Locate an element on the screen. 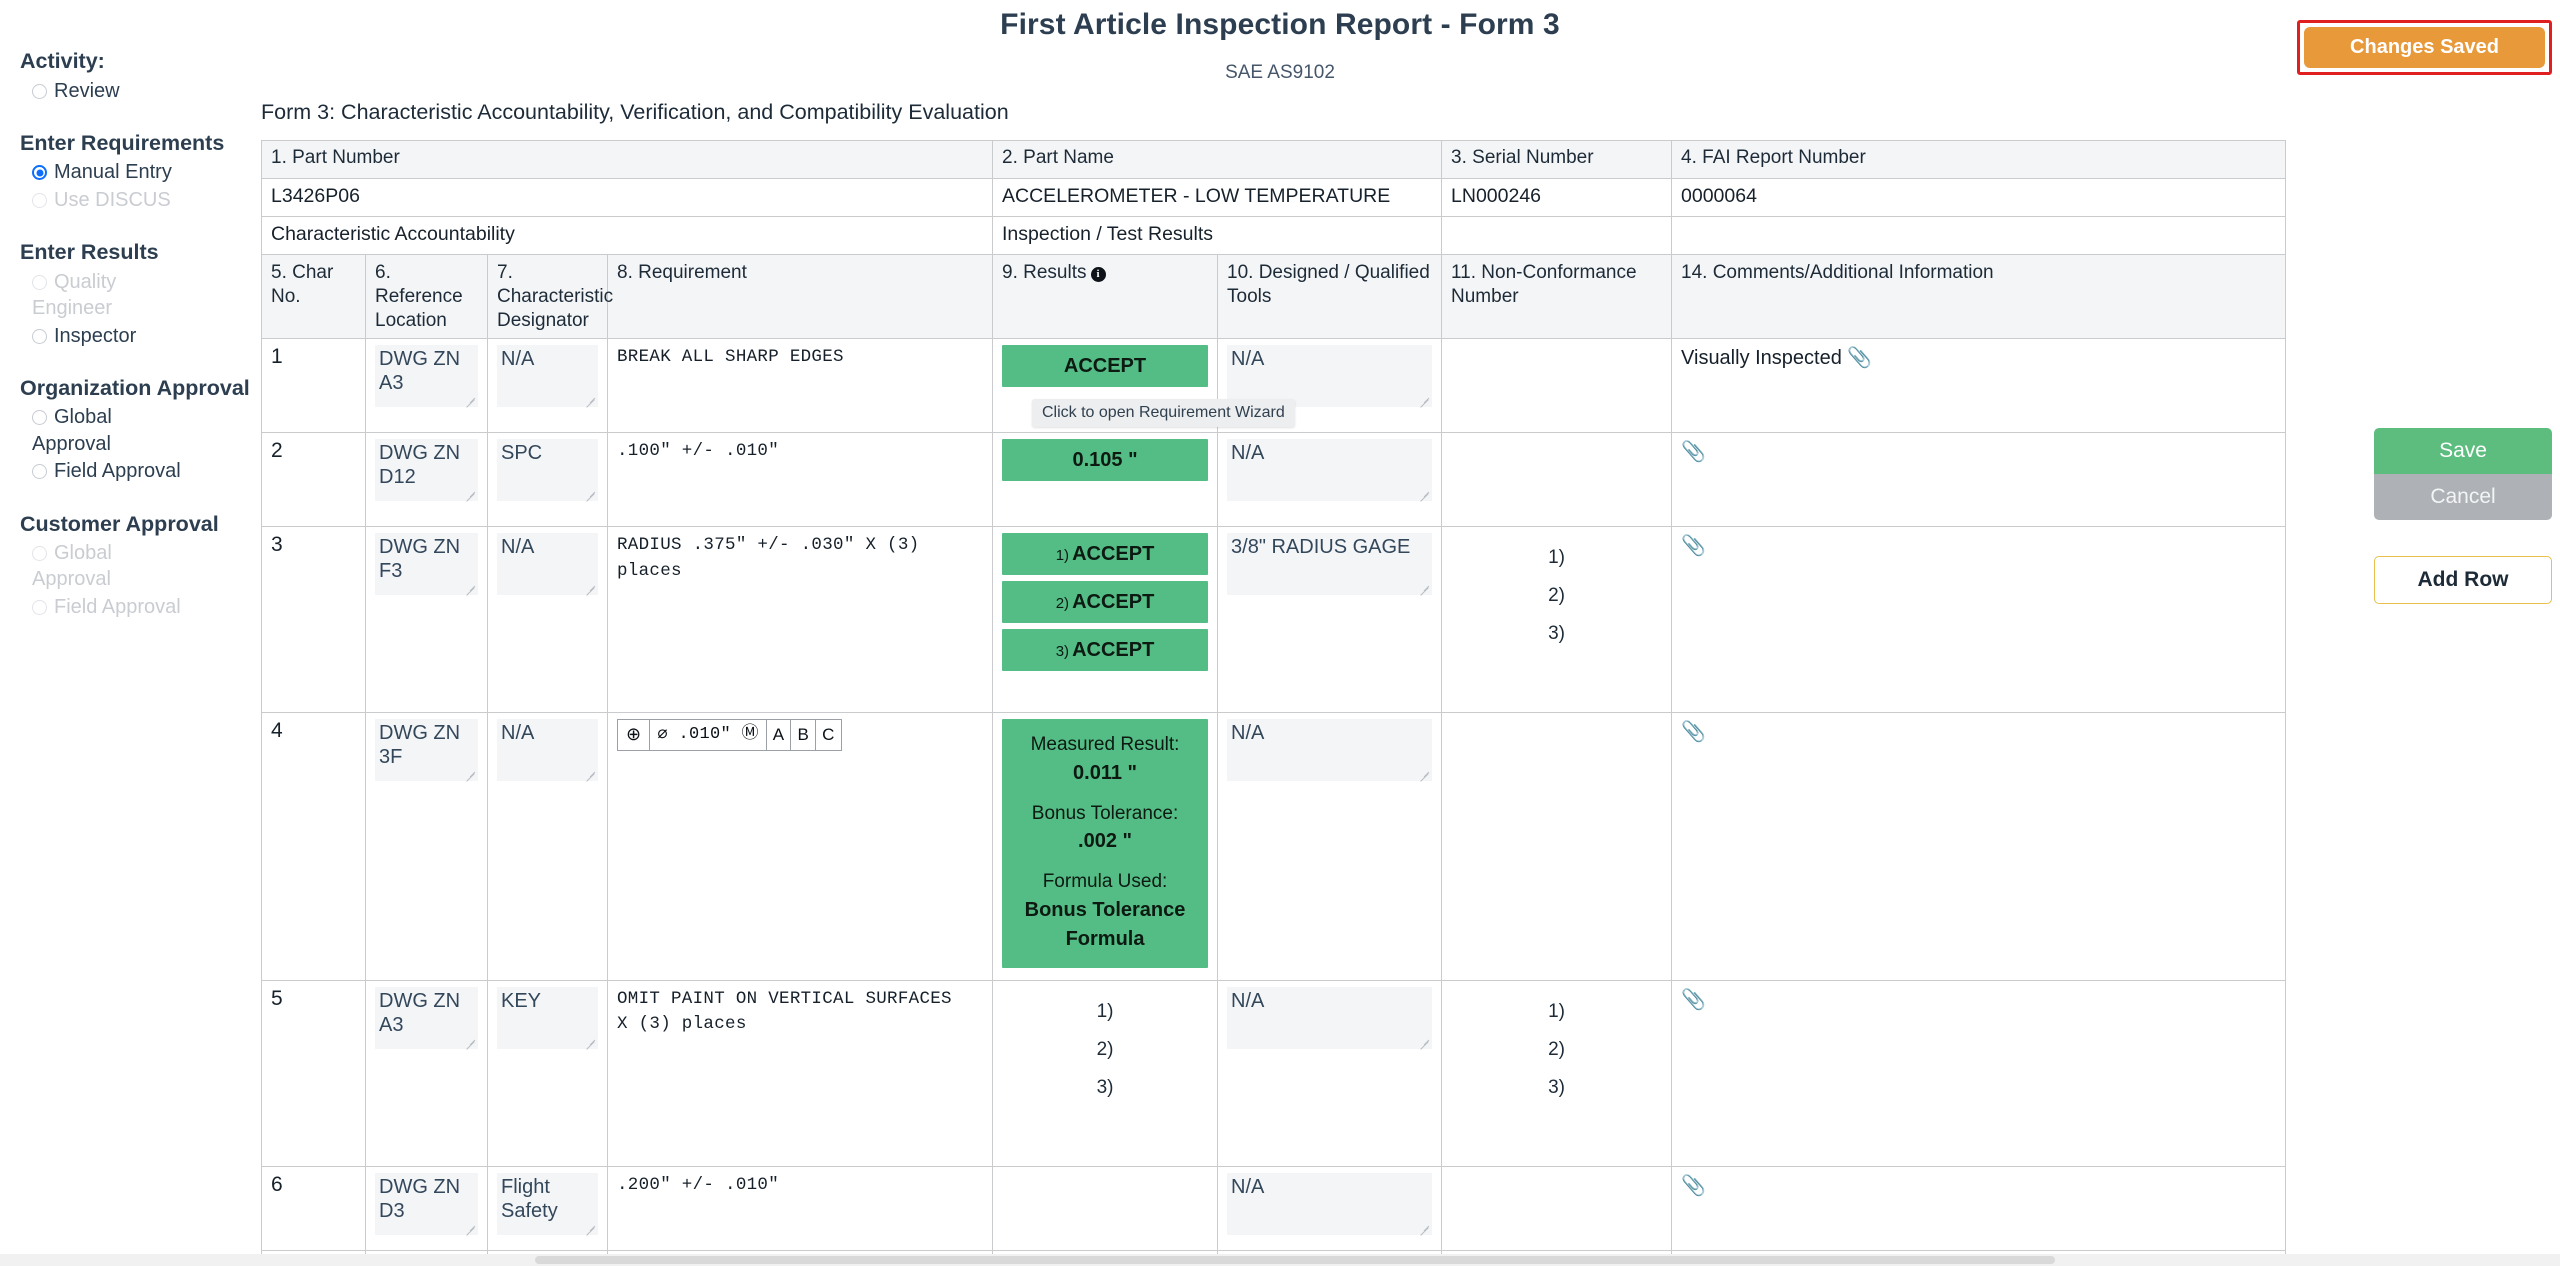 The image size is (2560, 1266). cell-requirement: .100" +/- .010" is located at coordinates (800, 480).